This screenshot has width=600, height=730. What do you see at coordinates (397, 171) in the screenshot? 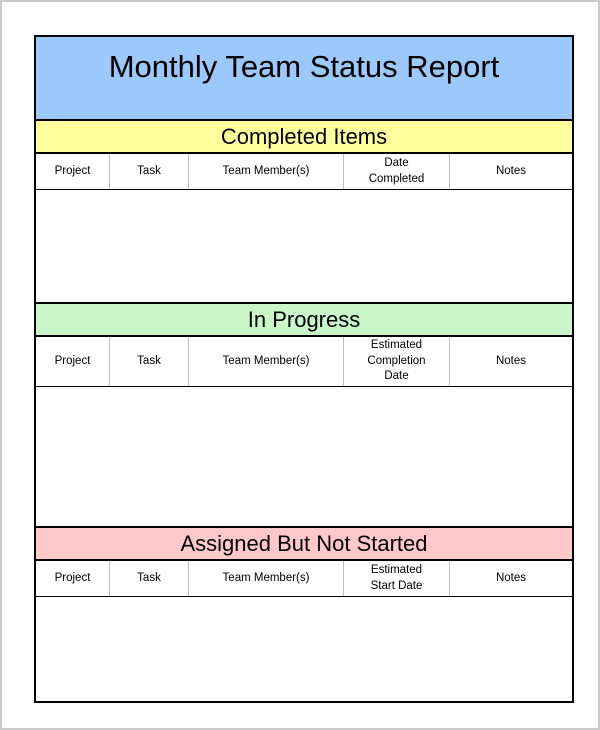
I see `column-header-date-completed: Date Completed` at bounding box center [397, 171].